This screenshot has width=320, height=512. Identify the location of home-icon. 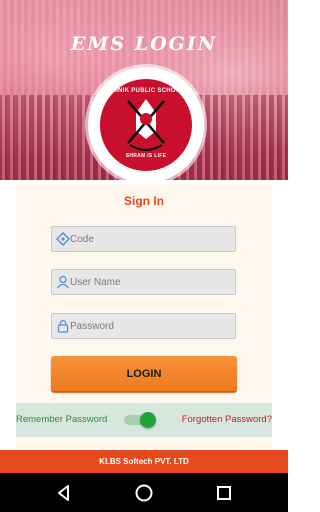
(144, 493).